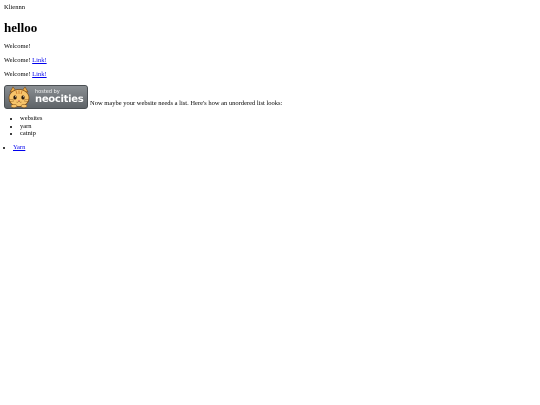  I want to click on welcome-link-3: Link!, so click(39, 74).